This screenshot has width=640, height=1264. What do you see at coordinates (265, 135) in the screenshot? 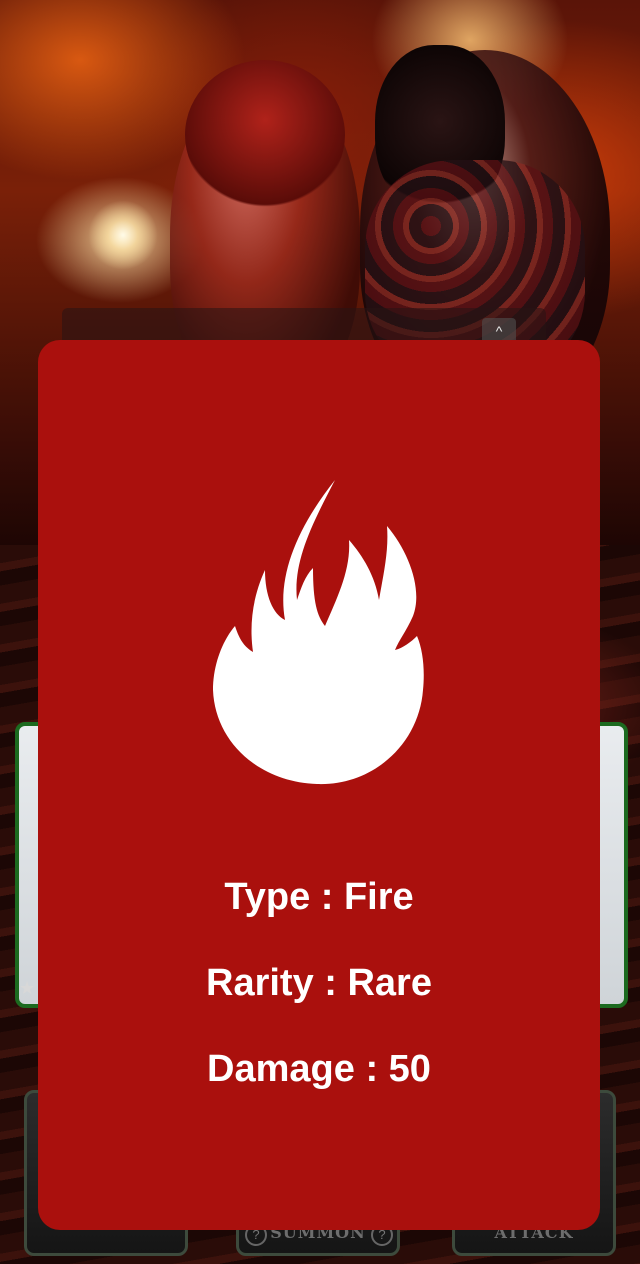
I see `character-hair-red` at bounding box center [265, 135].